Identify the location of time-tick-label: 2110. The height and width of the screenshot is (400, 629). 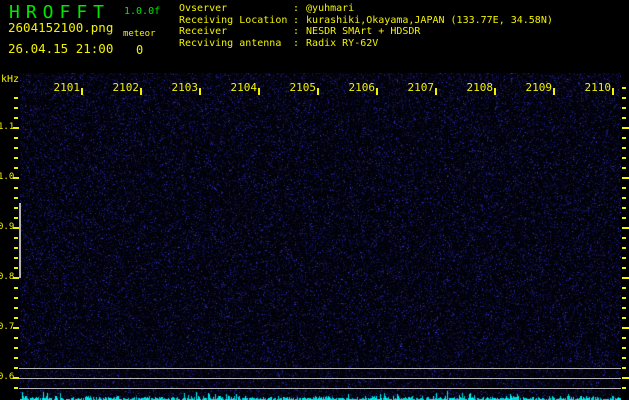
(598, 87).